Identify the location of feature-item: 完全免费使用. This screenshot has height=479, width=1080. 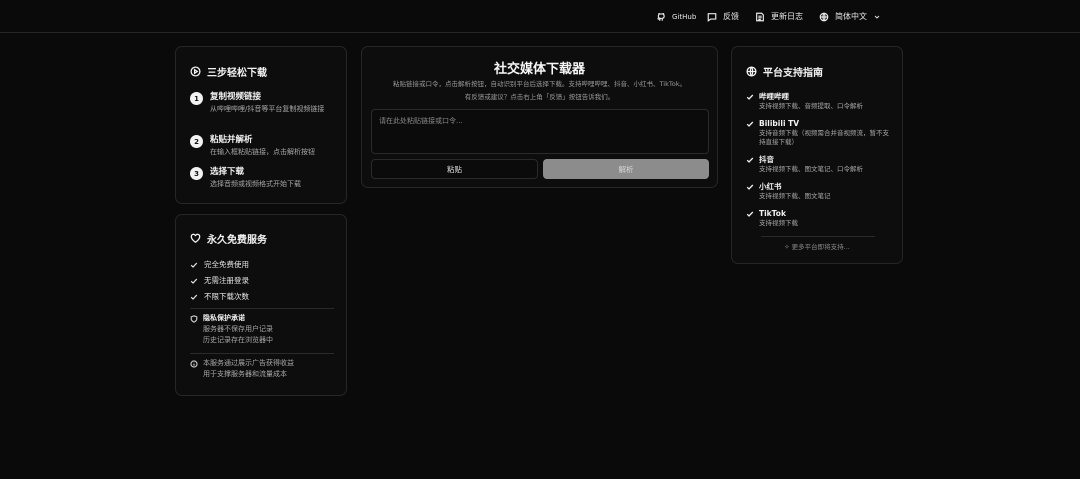
(219, 264).